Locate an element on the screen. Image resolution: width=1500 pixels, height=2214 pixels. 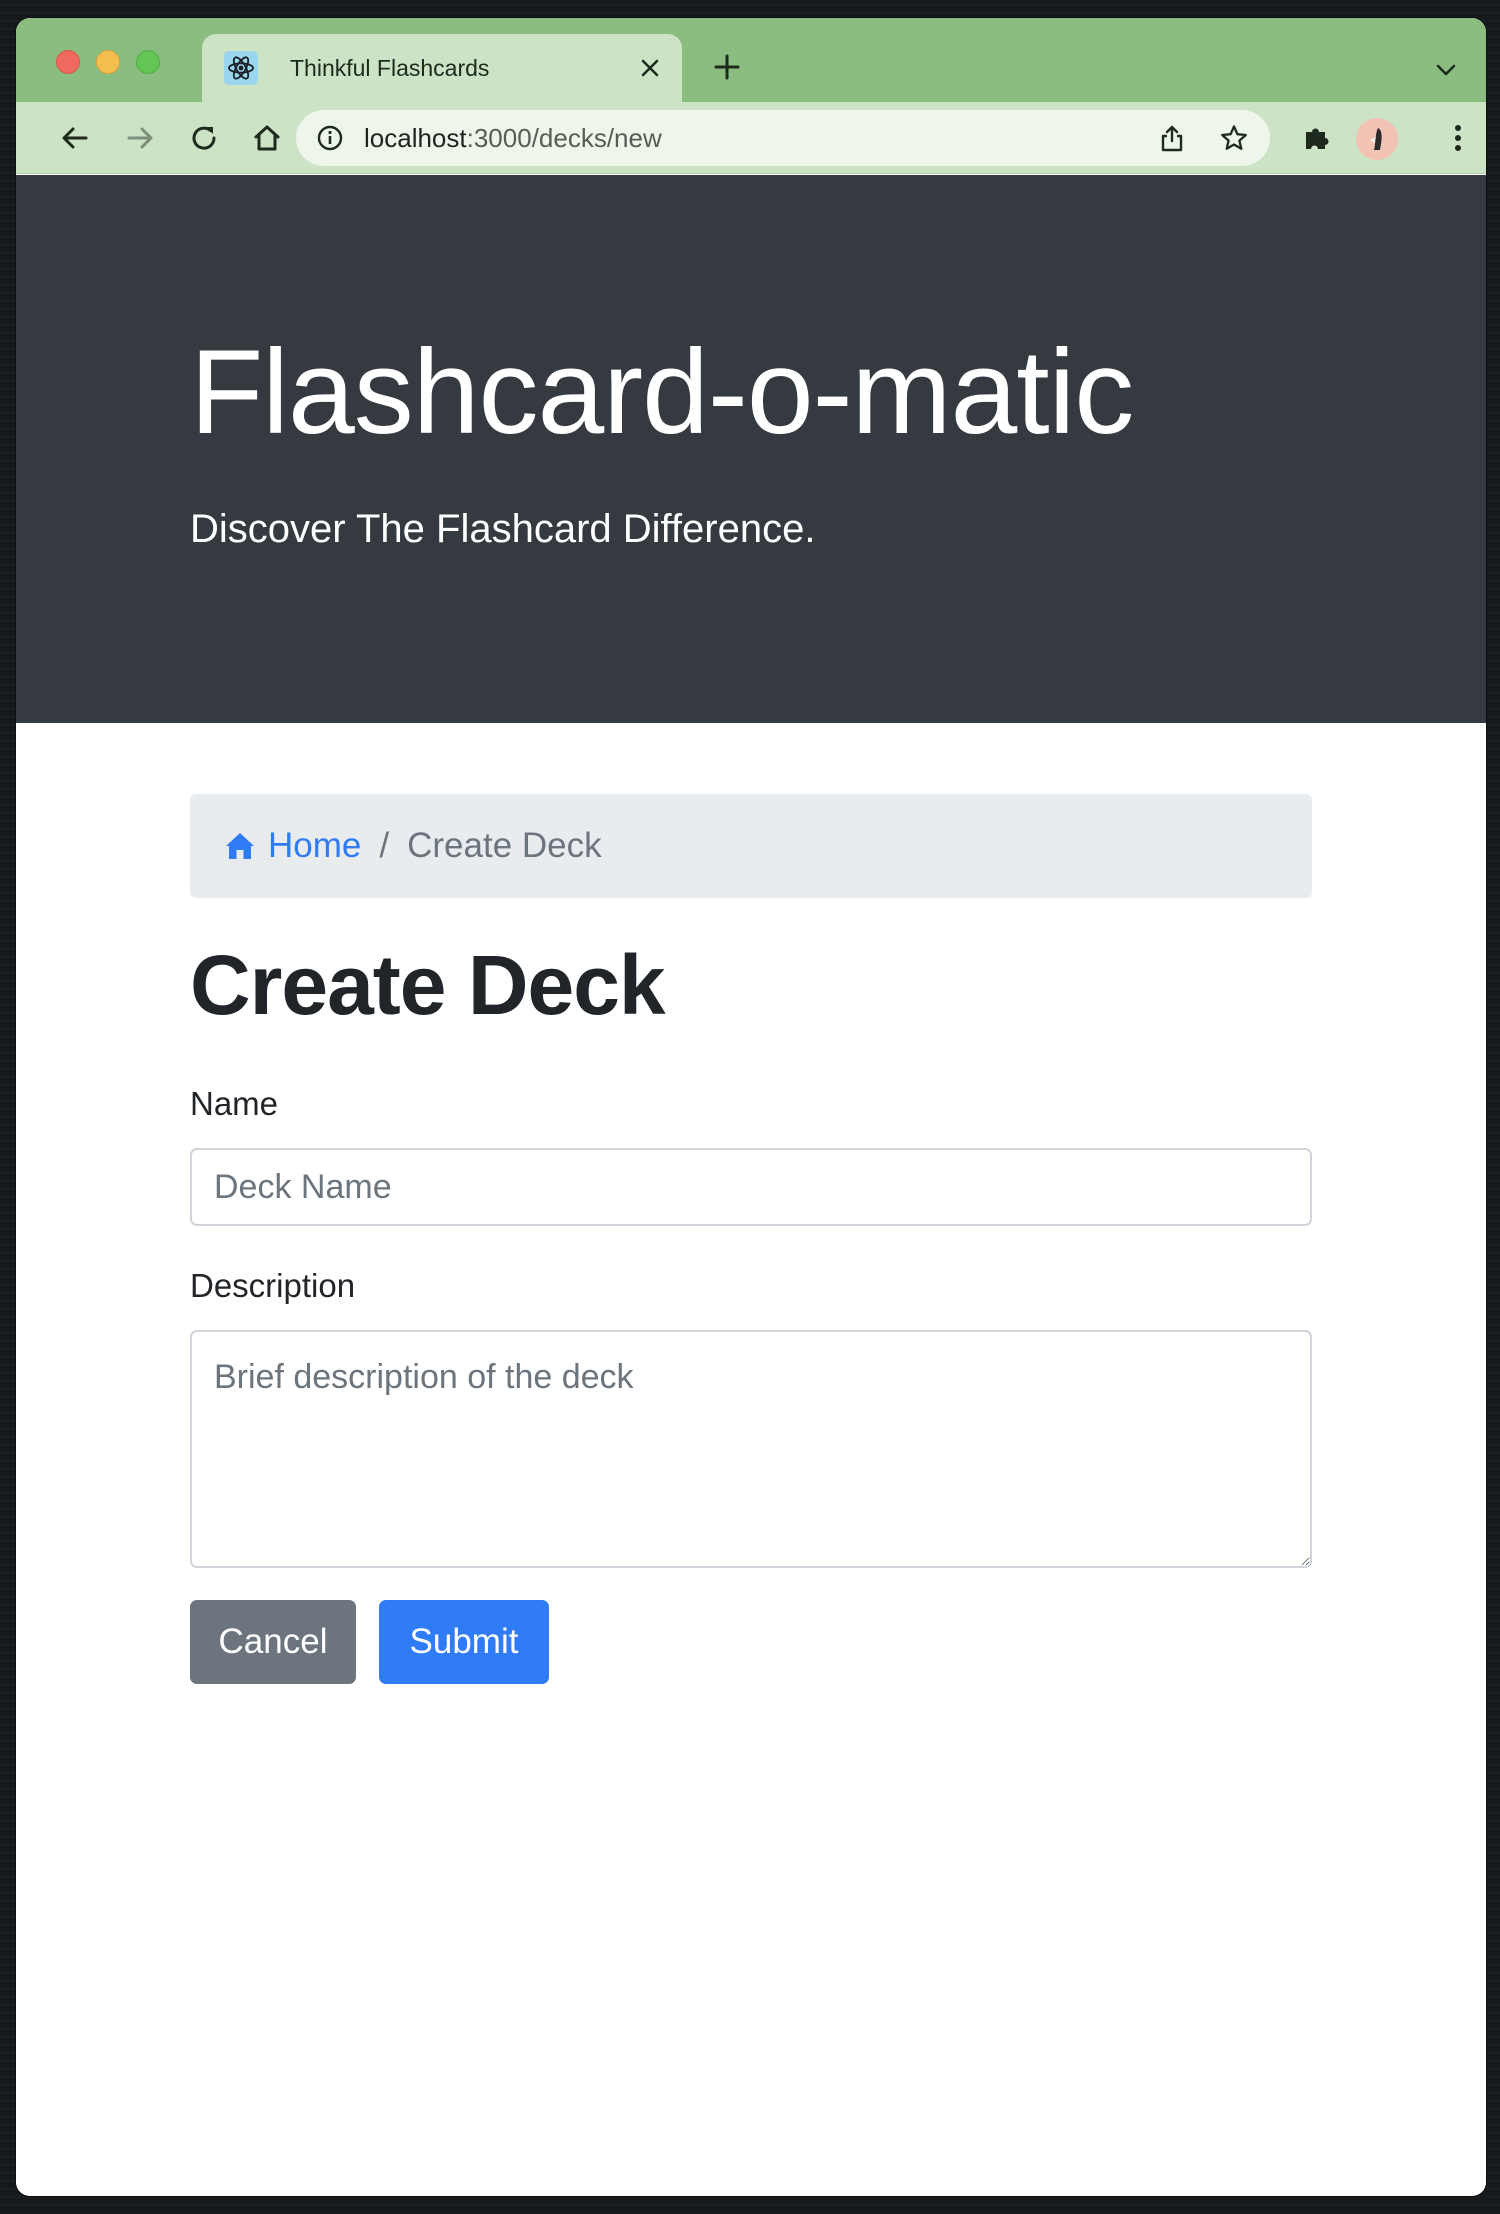
breadcrumb-home-label: Home is located at coordinates (315, 845).